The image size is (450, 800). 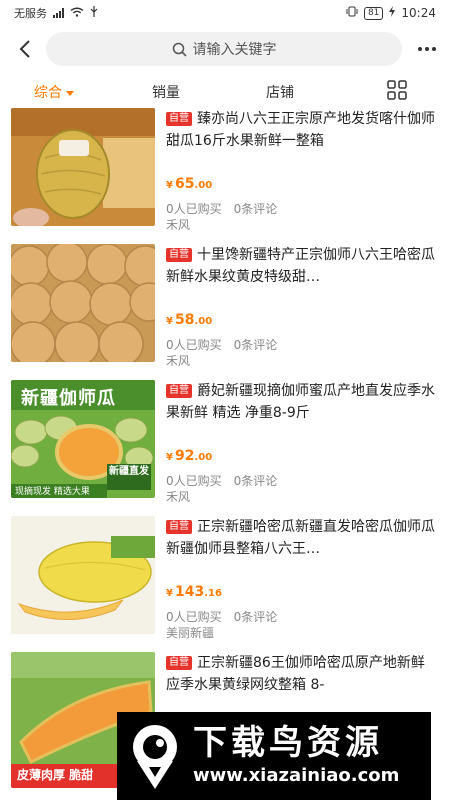 I want to click on search-header: 请输入关键字, so click(x=225, y=49).